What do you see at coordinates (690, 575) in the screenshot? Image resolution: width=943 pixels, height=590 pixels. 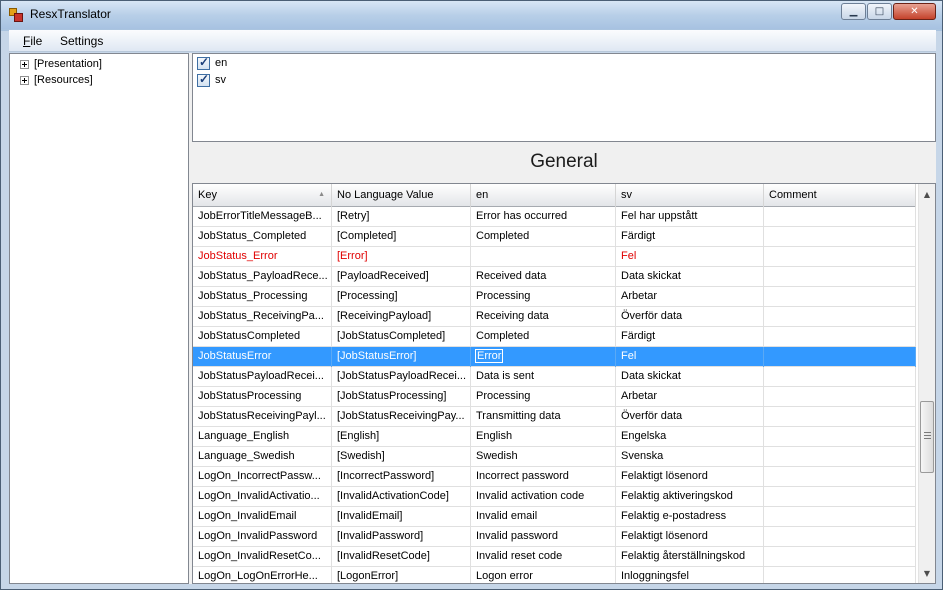 I see `cell-sv: Inloggningsfel` at bounding box center [690, 575].